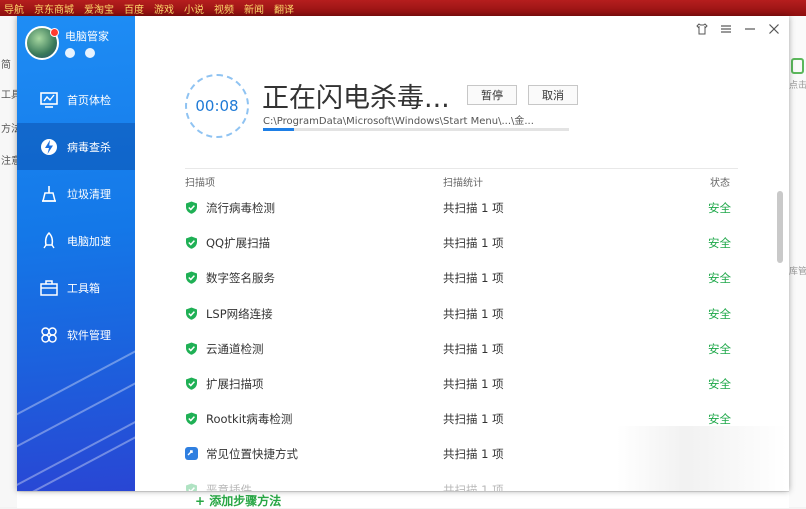 The width and height of the screenshot is (806, 509). Describe the element at coordinates (797, 272) in the screenshot. I see `background-label: 库管` at that location.